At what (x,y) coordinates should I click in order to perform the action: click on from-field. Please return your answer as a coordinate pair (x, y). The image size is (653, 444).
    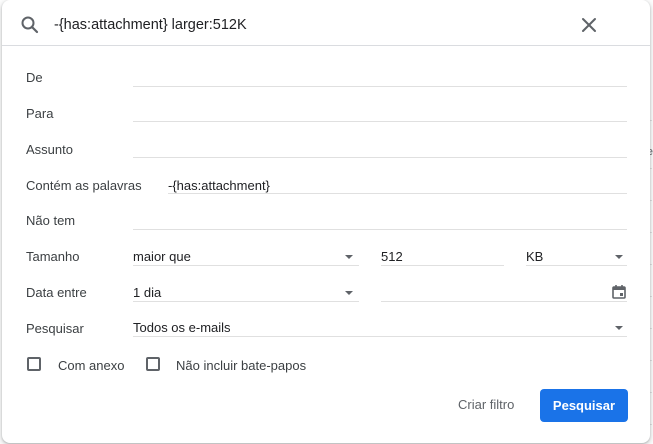
    Looking at the image, I should click on (380, 86).